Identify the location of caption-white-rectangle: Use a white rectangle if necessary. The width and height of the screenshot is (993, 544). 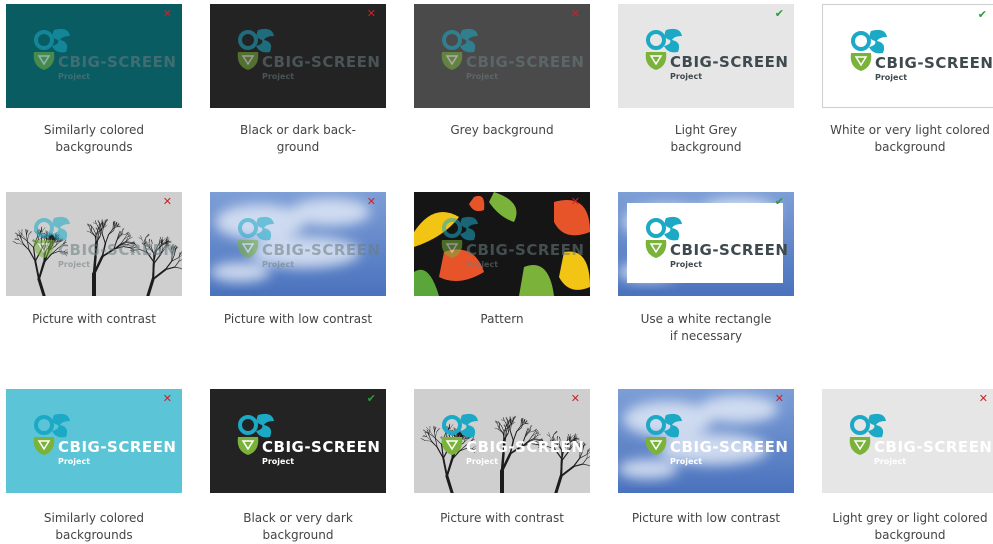
(706, 328).